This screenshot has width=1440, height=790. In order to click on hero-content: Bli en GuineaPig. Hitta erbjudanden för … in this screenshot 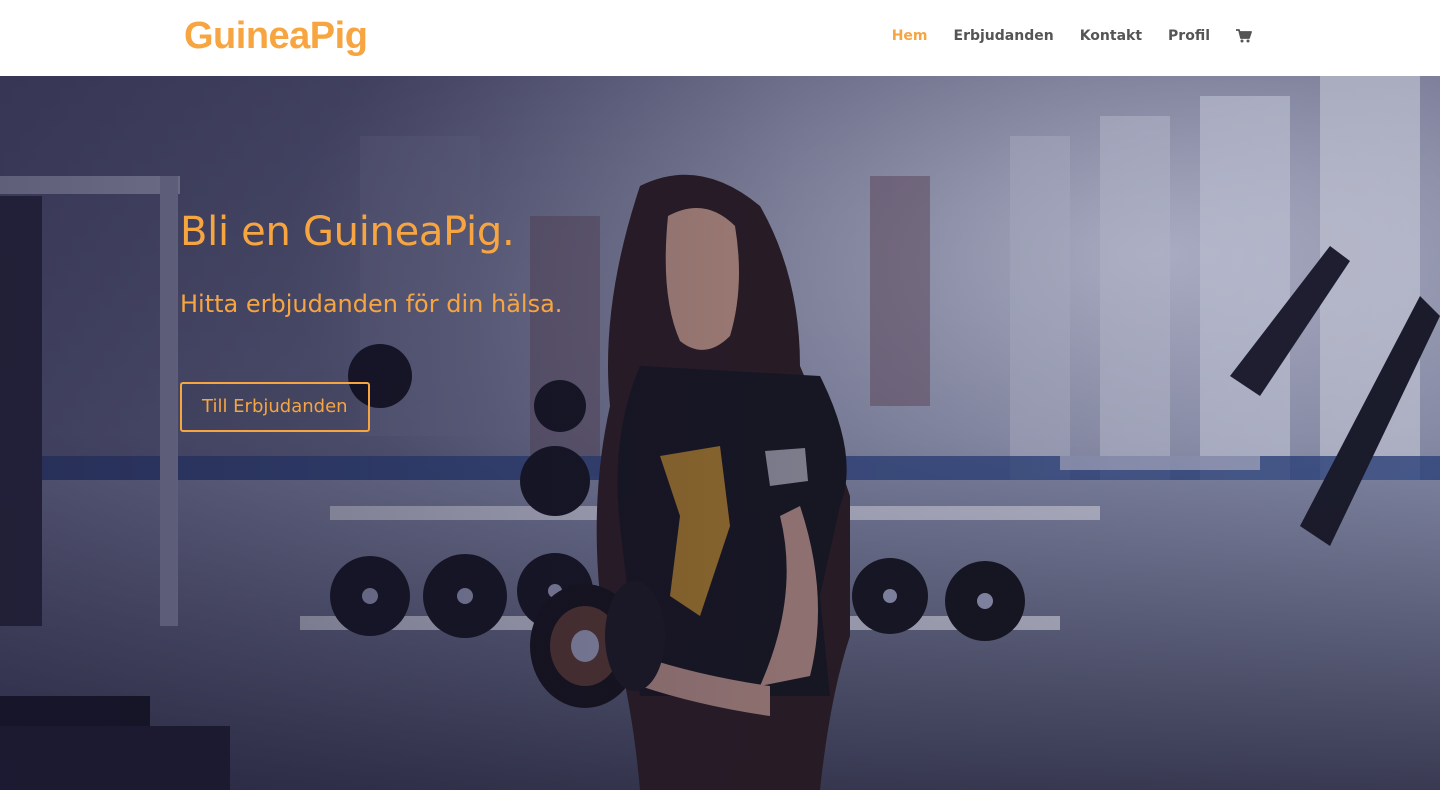, I will do `click(530, 320)`.